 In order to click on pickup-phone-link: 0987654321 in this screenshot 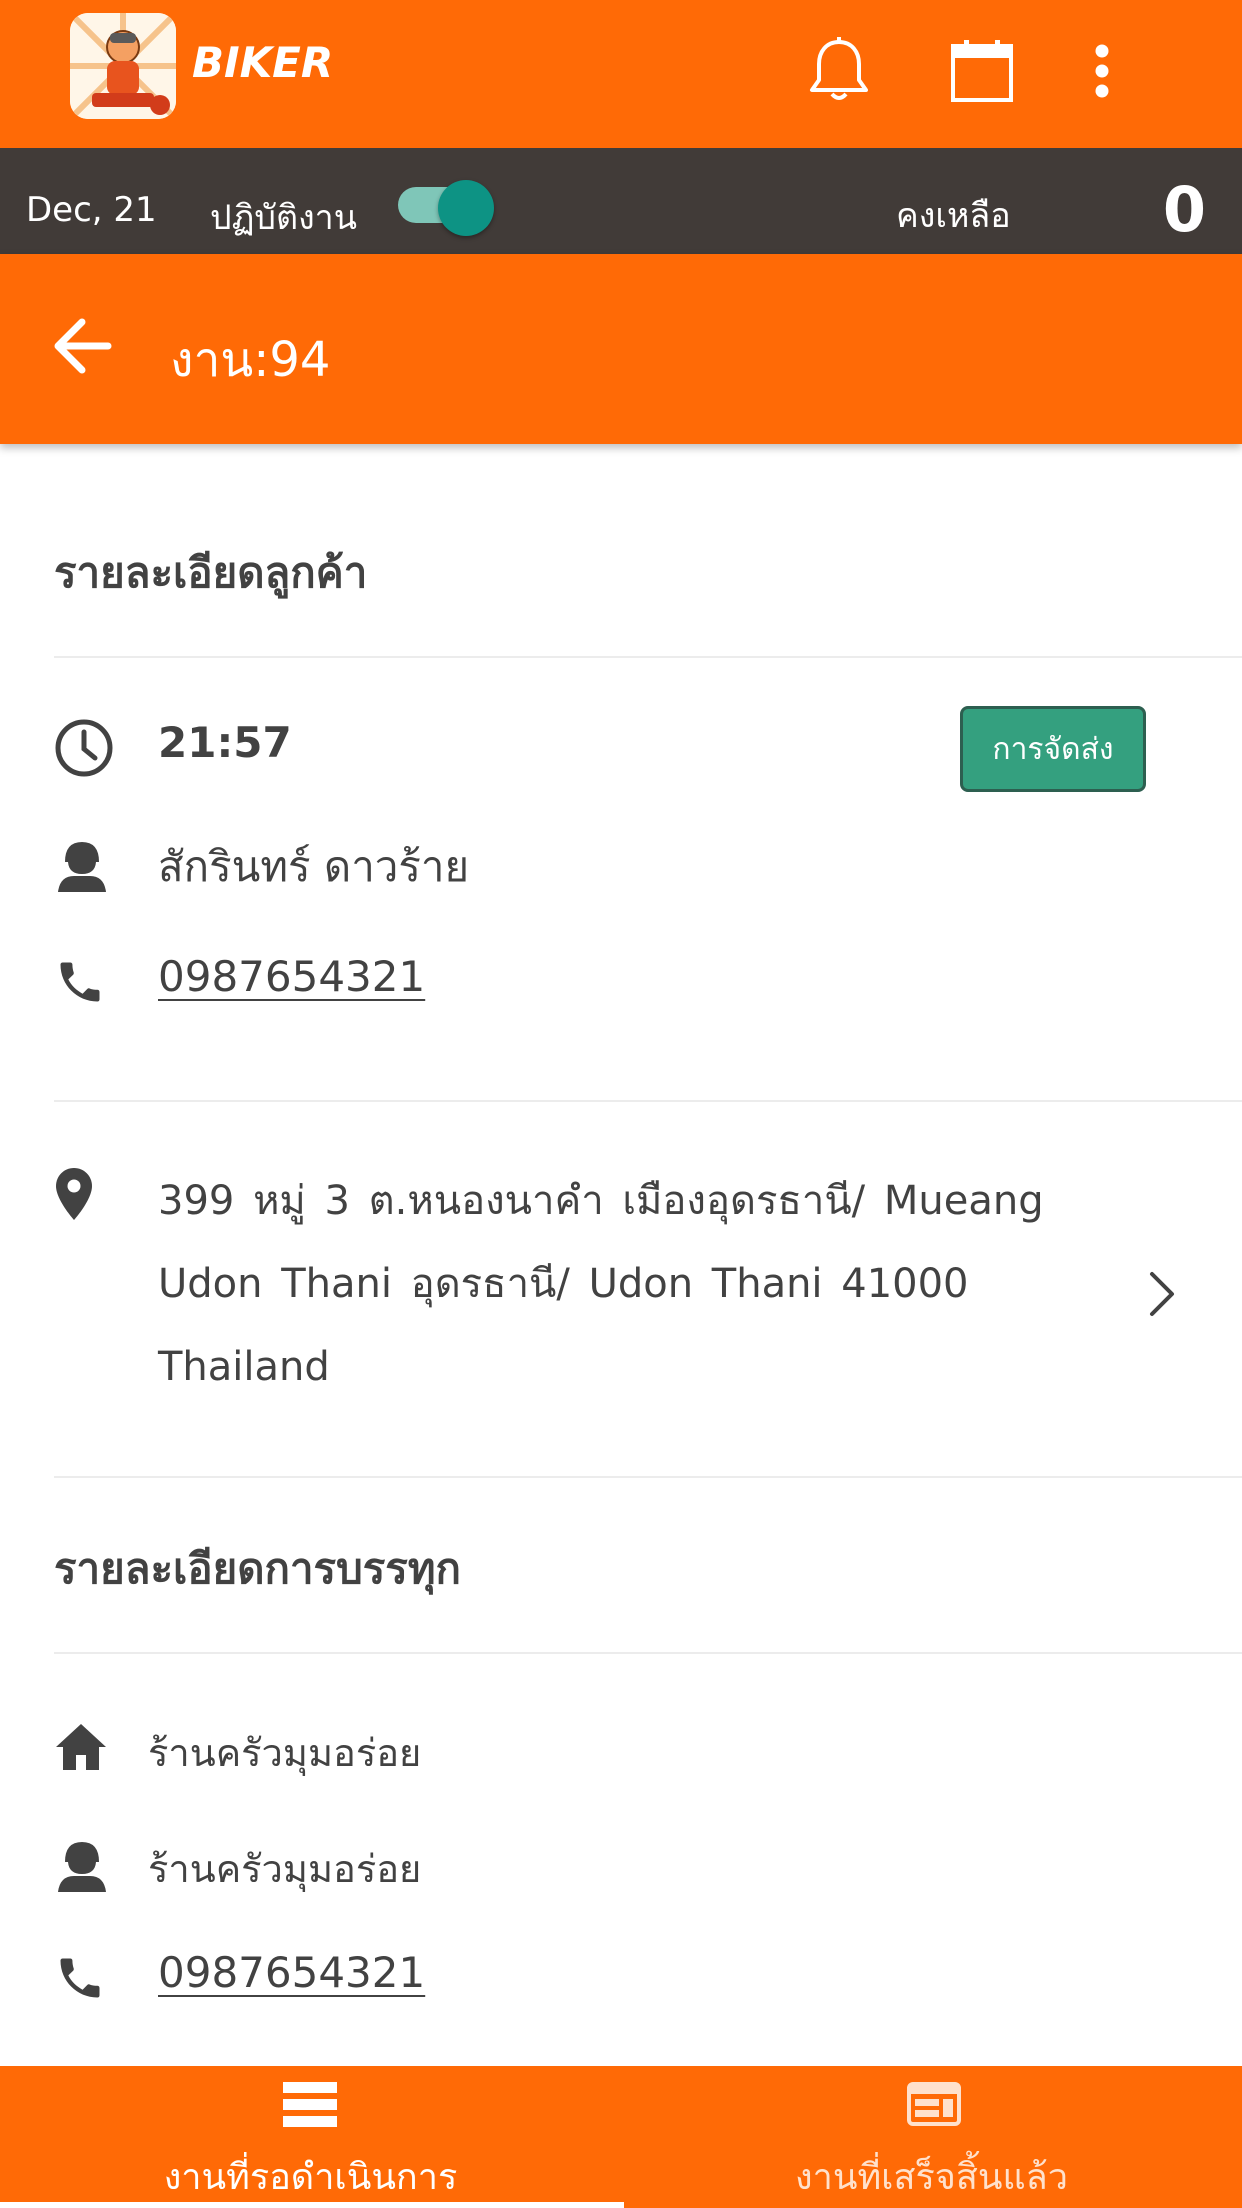, I will do `click(291, 1972)`.